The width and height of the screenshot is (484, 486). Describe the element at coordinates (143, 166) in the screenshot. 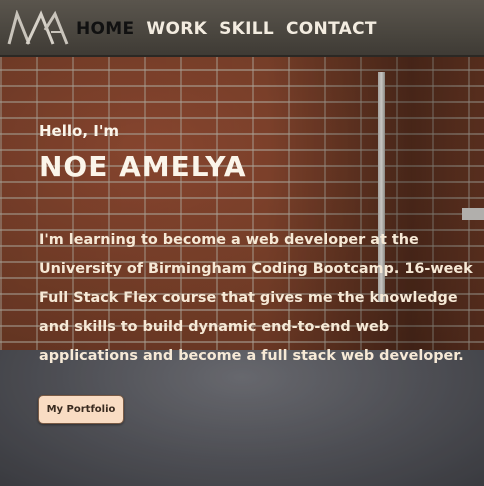

I see `name-heading: NOE AMELYA` at that location.